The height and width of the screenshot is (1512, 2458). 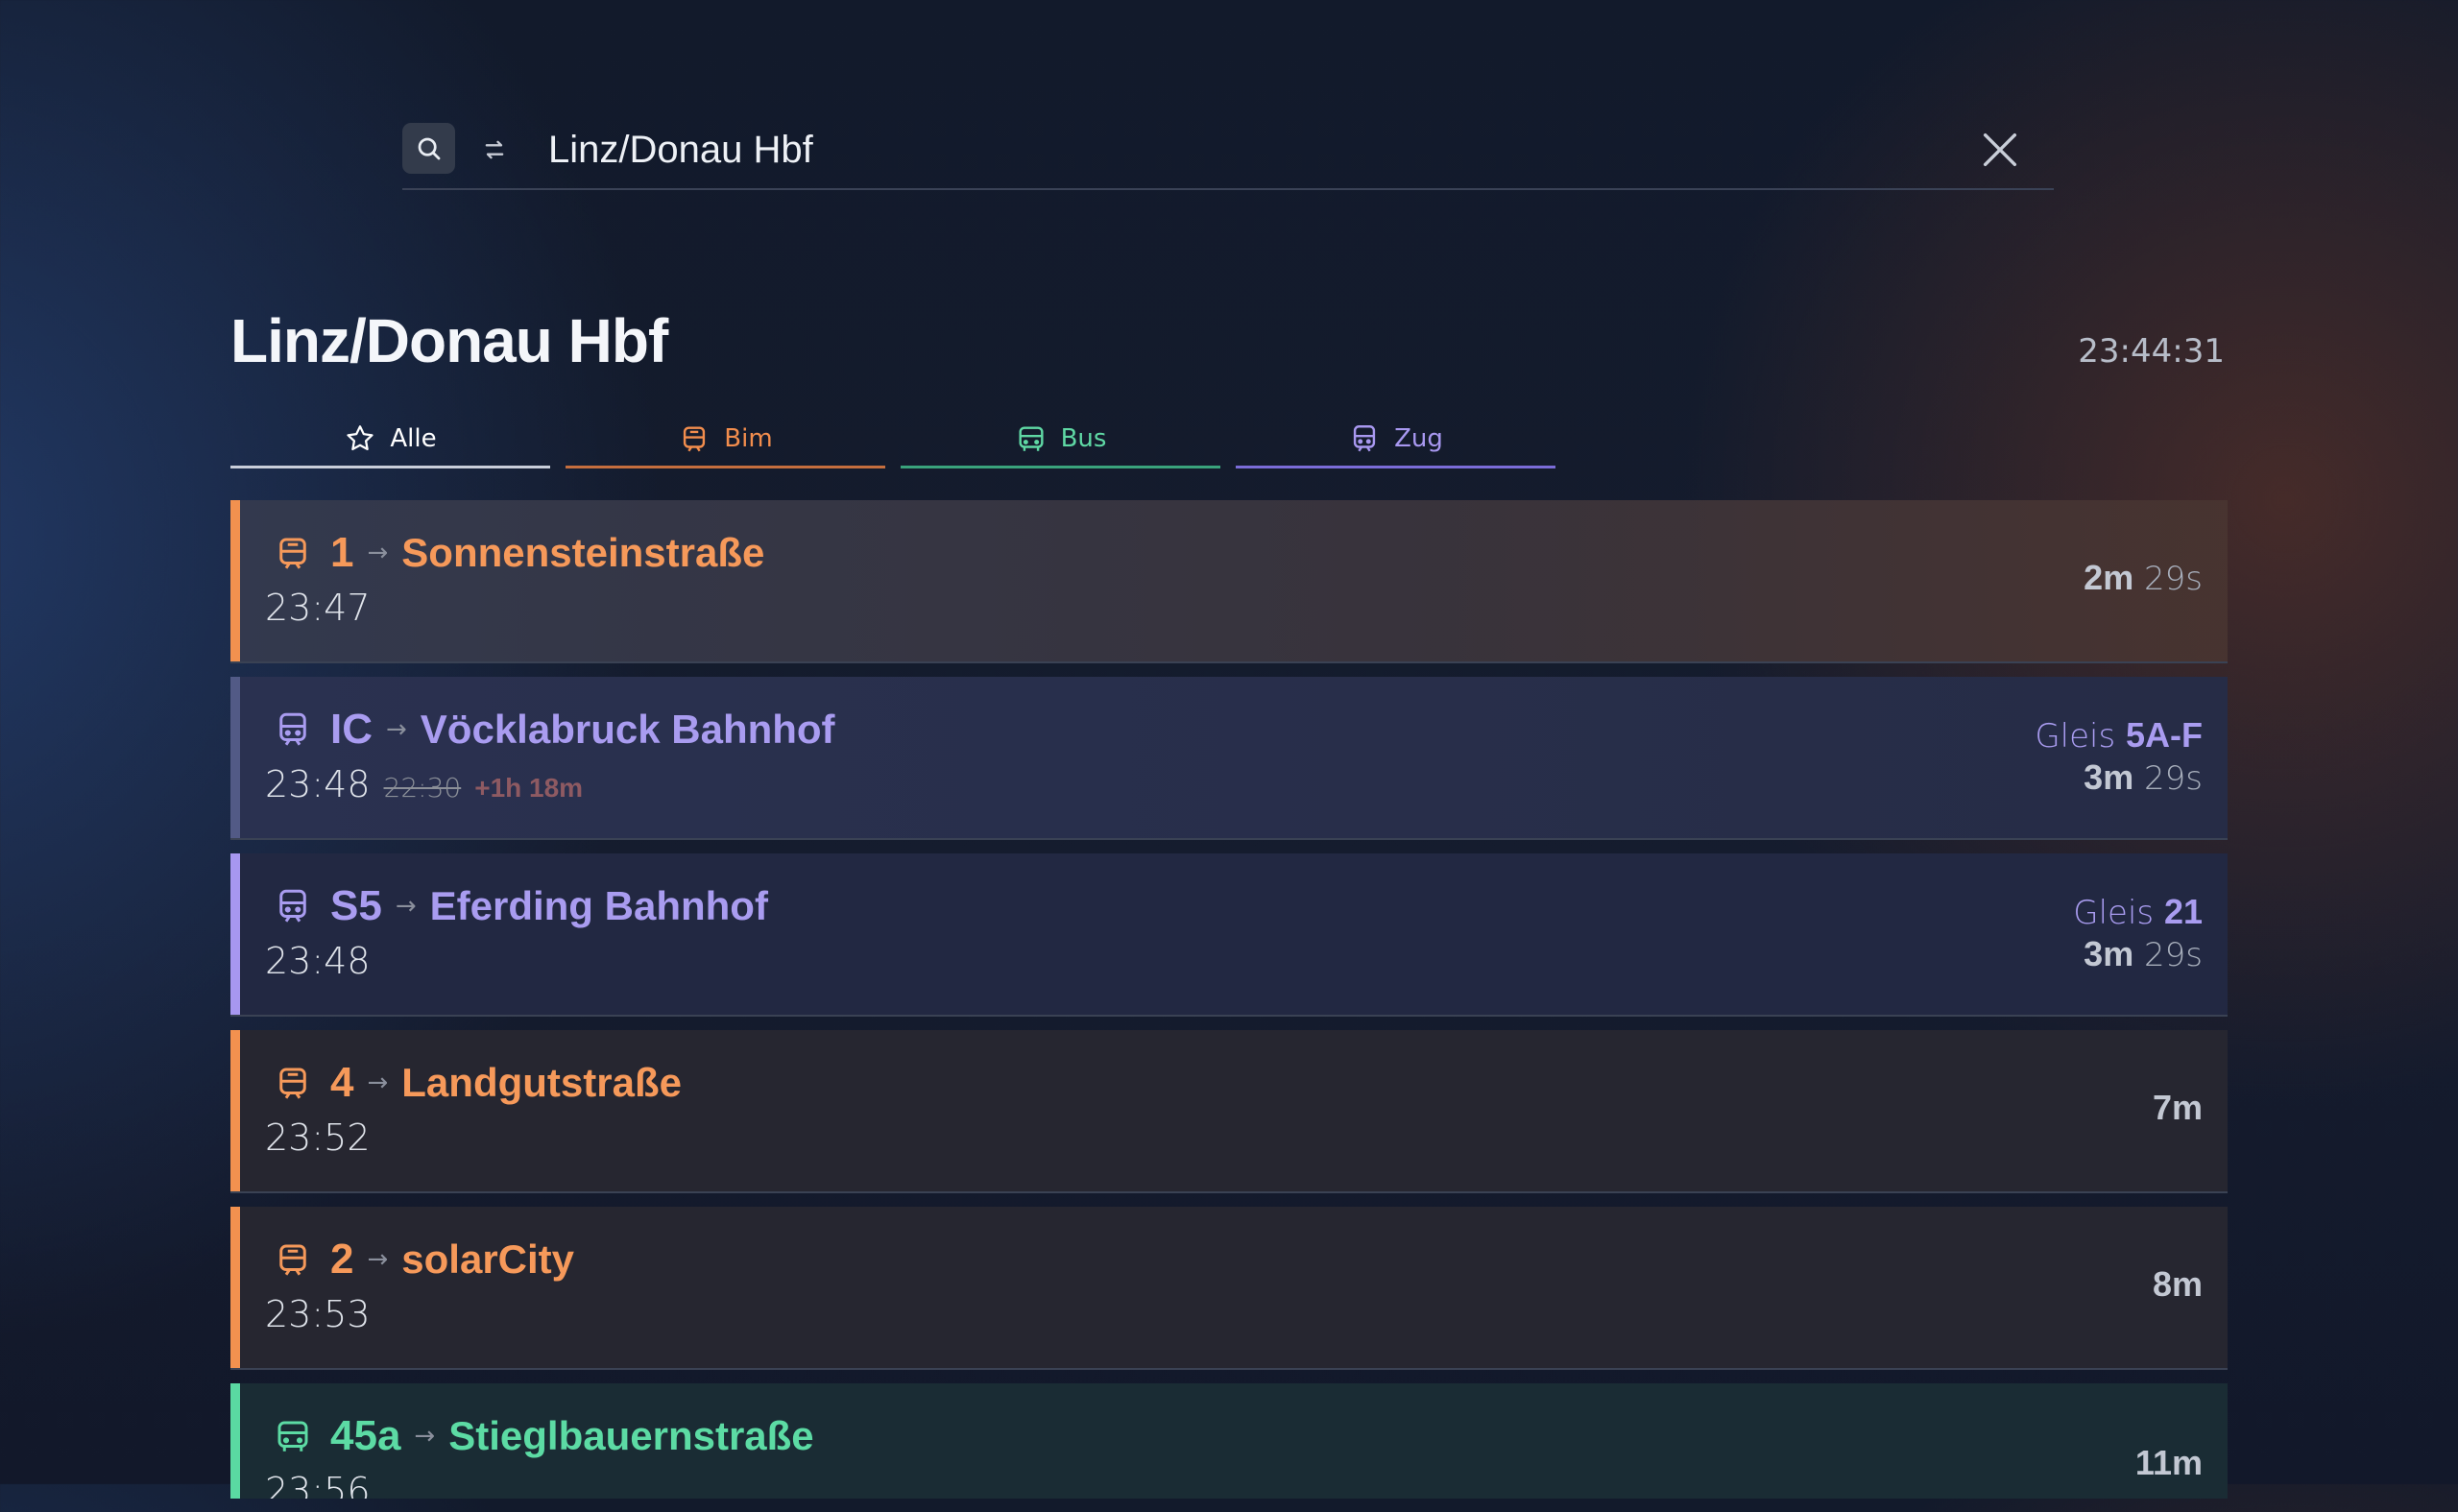 I want to click on search-button, so click(x=429, y=148).